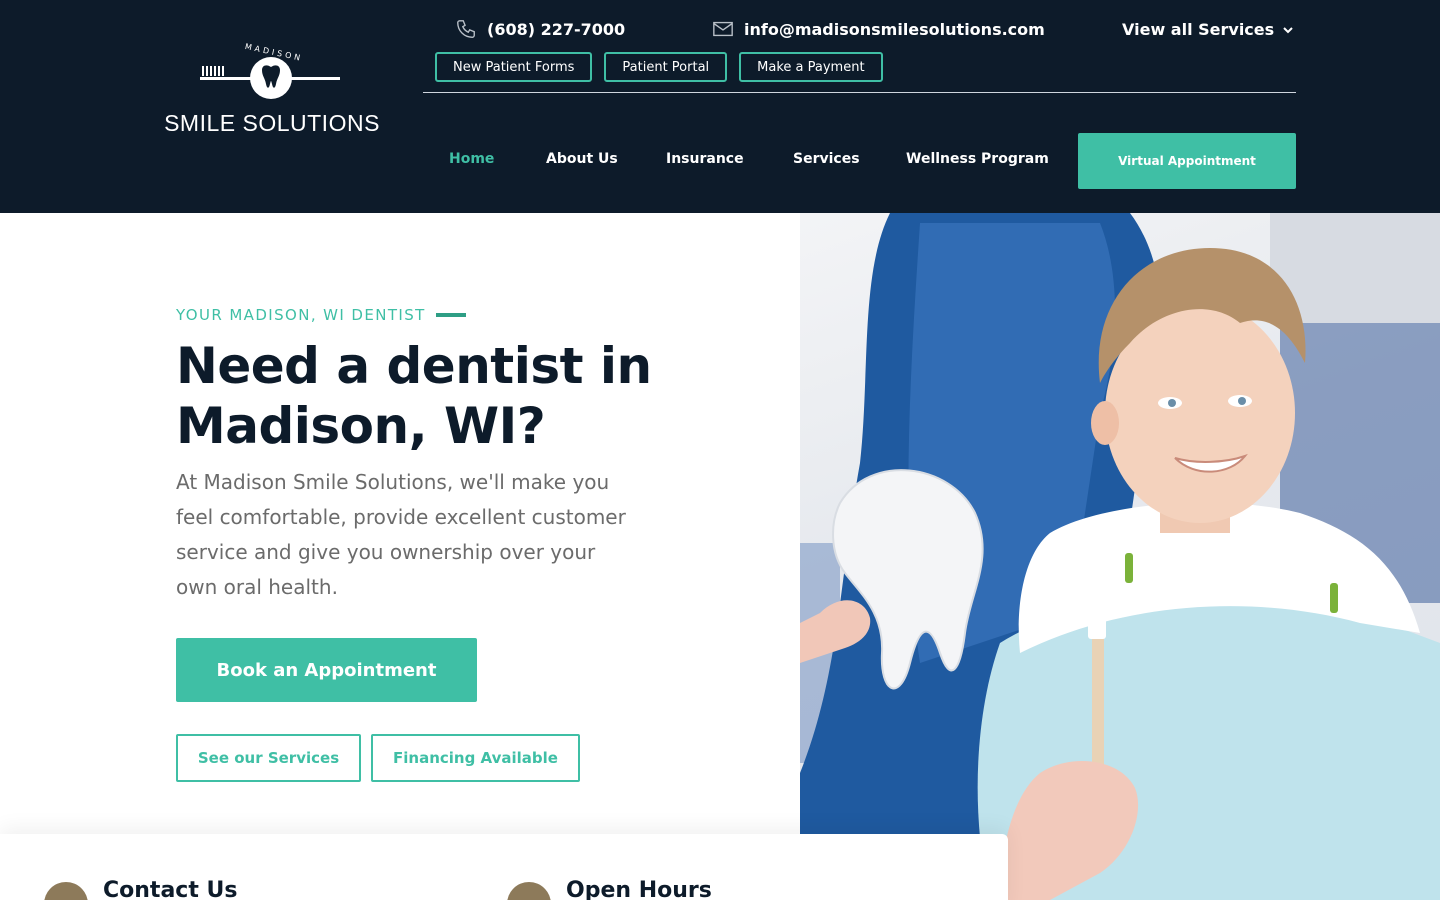 Image resolution: width=1440 pixels, height=900 pixels. I want to click on header-email: info@madisonsmilesolutions.com, so click(878, 29).